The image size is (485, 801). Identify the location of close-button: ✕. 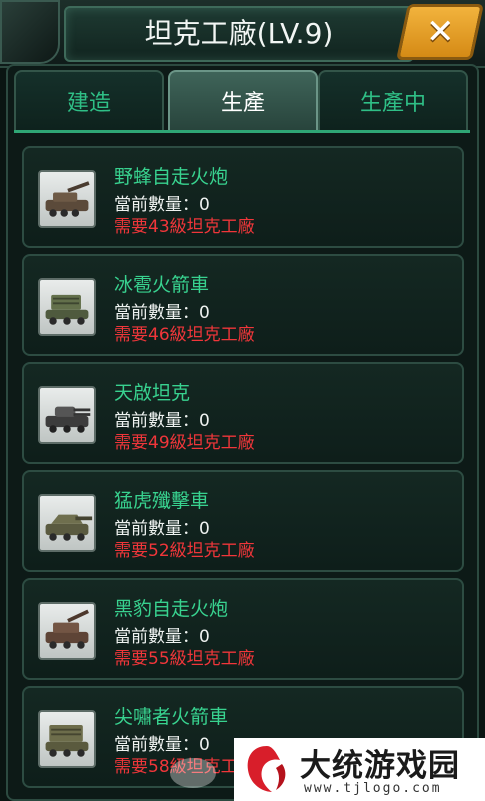
(440, 32).